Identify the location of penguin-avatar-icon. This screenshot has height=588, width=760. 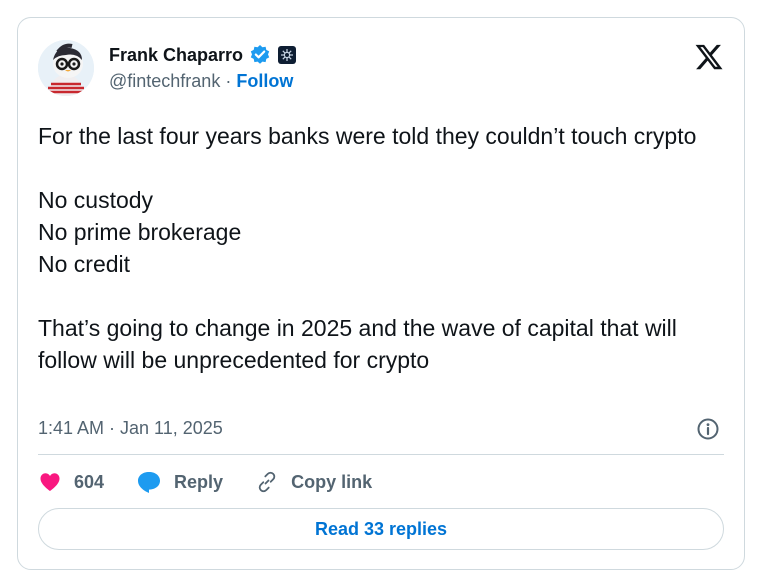
(66, 68).